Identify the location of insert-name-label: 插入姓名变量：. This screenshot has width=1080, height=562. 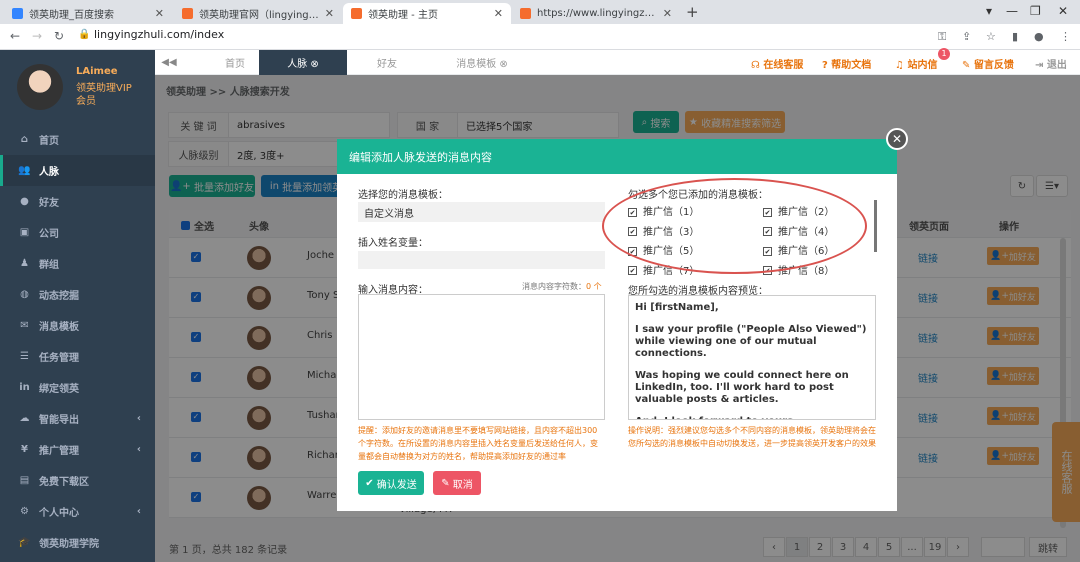
(393, 243).